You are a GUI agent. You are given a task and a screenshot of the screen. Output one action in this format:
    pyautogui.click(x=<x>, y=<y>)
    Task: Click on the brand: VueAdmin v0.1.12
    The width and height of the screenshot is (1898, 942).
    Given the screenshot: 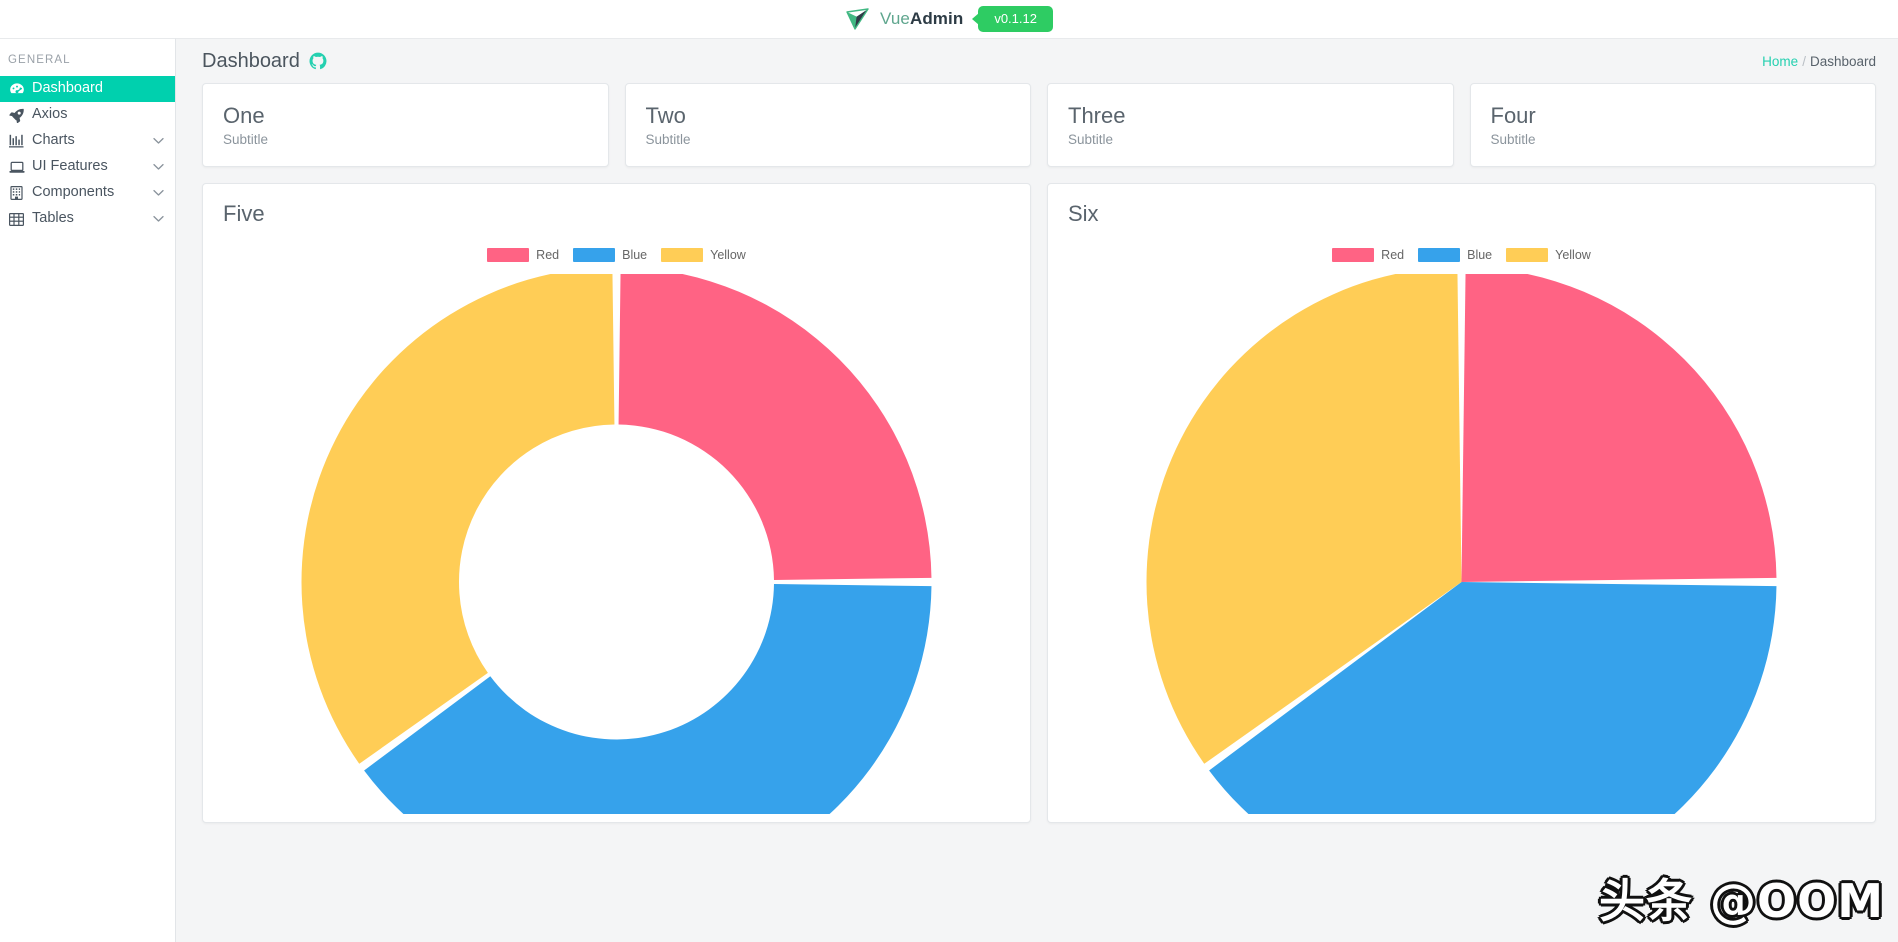 What is the action you would take?
    pyautogui.click(x=949, y=19)
    